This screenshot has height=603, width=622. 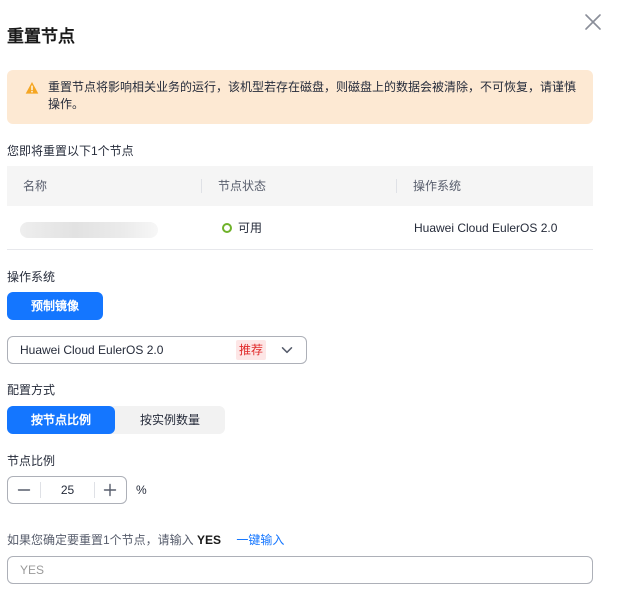 What do you see at coordinates (35, 186) in the screenshot?
I see `column-header-name: 名称` at bounding box center [35, 186].